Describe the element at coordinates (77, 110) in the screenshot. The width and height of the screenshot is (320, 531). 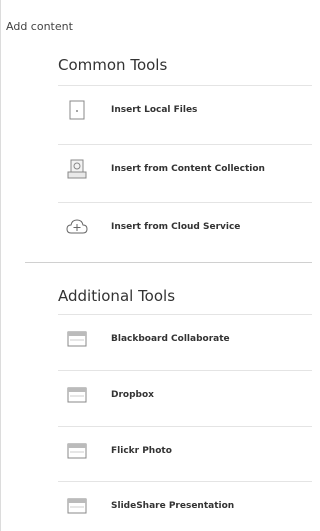
I see `file-icon` at that location.